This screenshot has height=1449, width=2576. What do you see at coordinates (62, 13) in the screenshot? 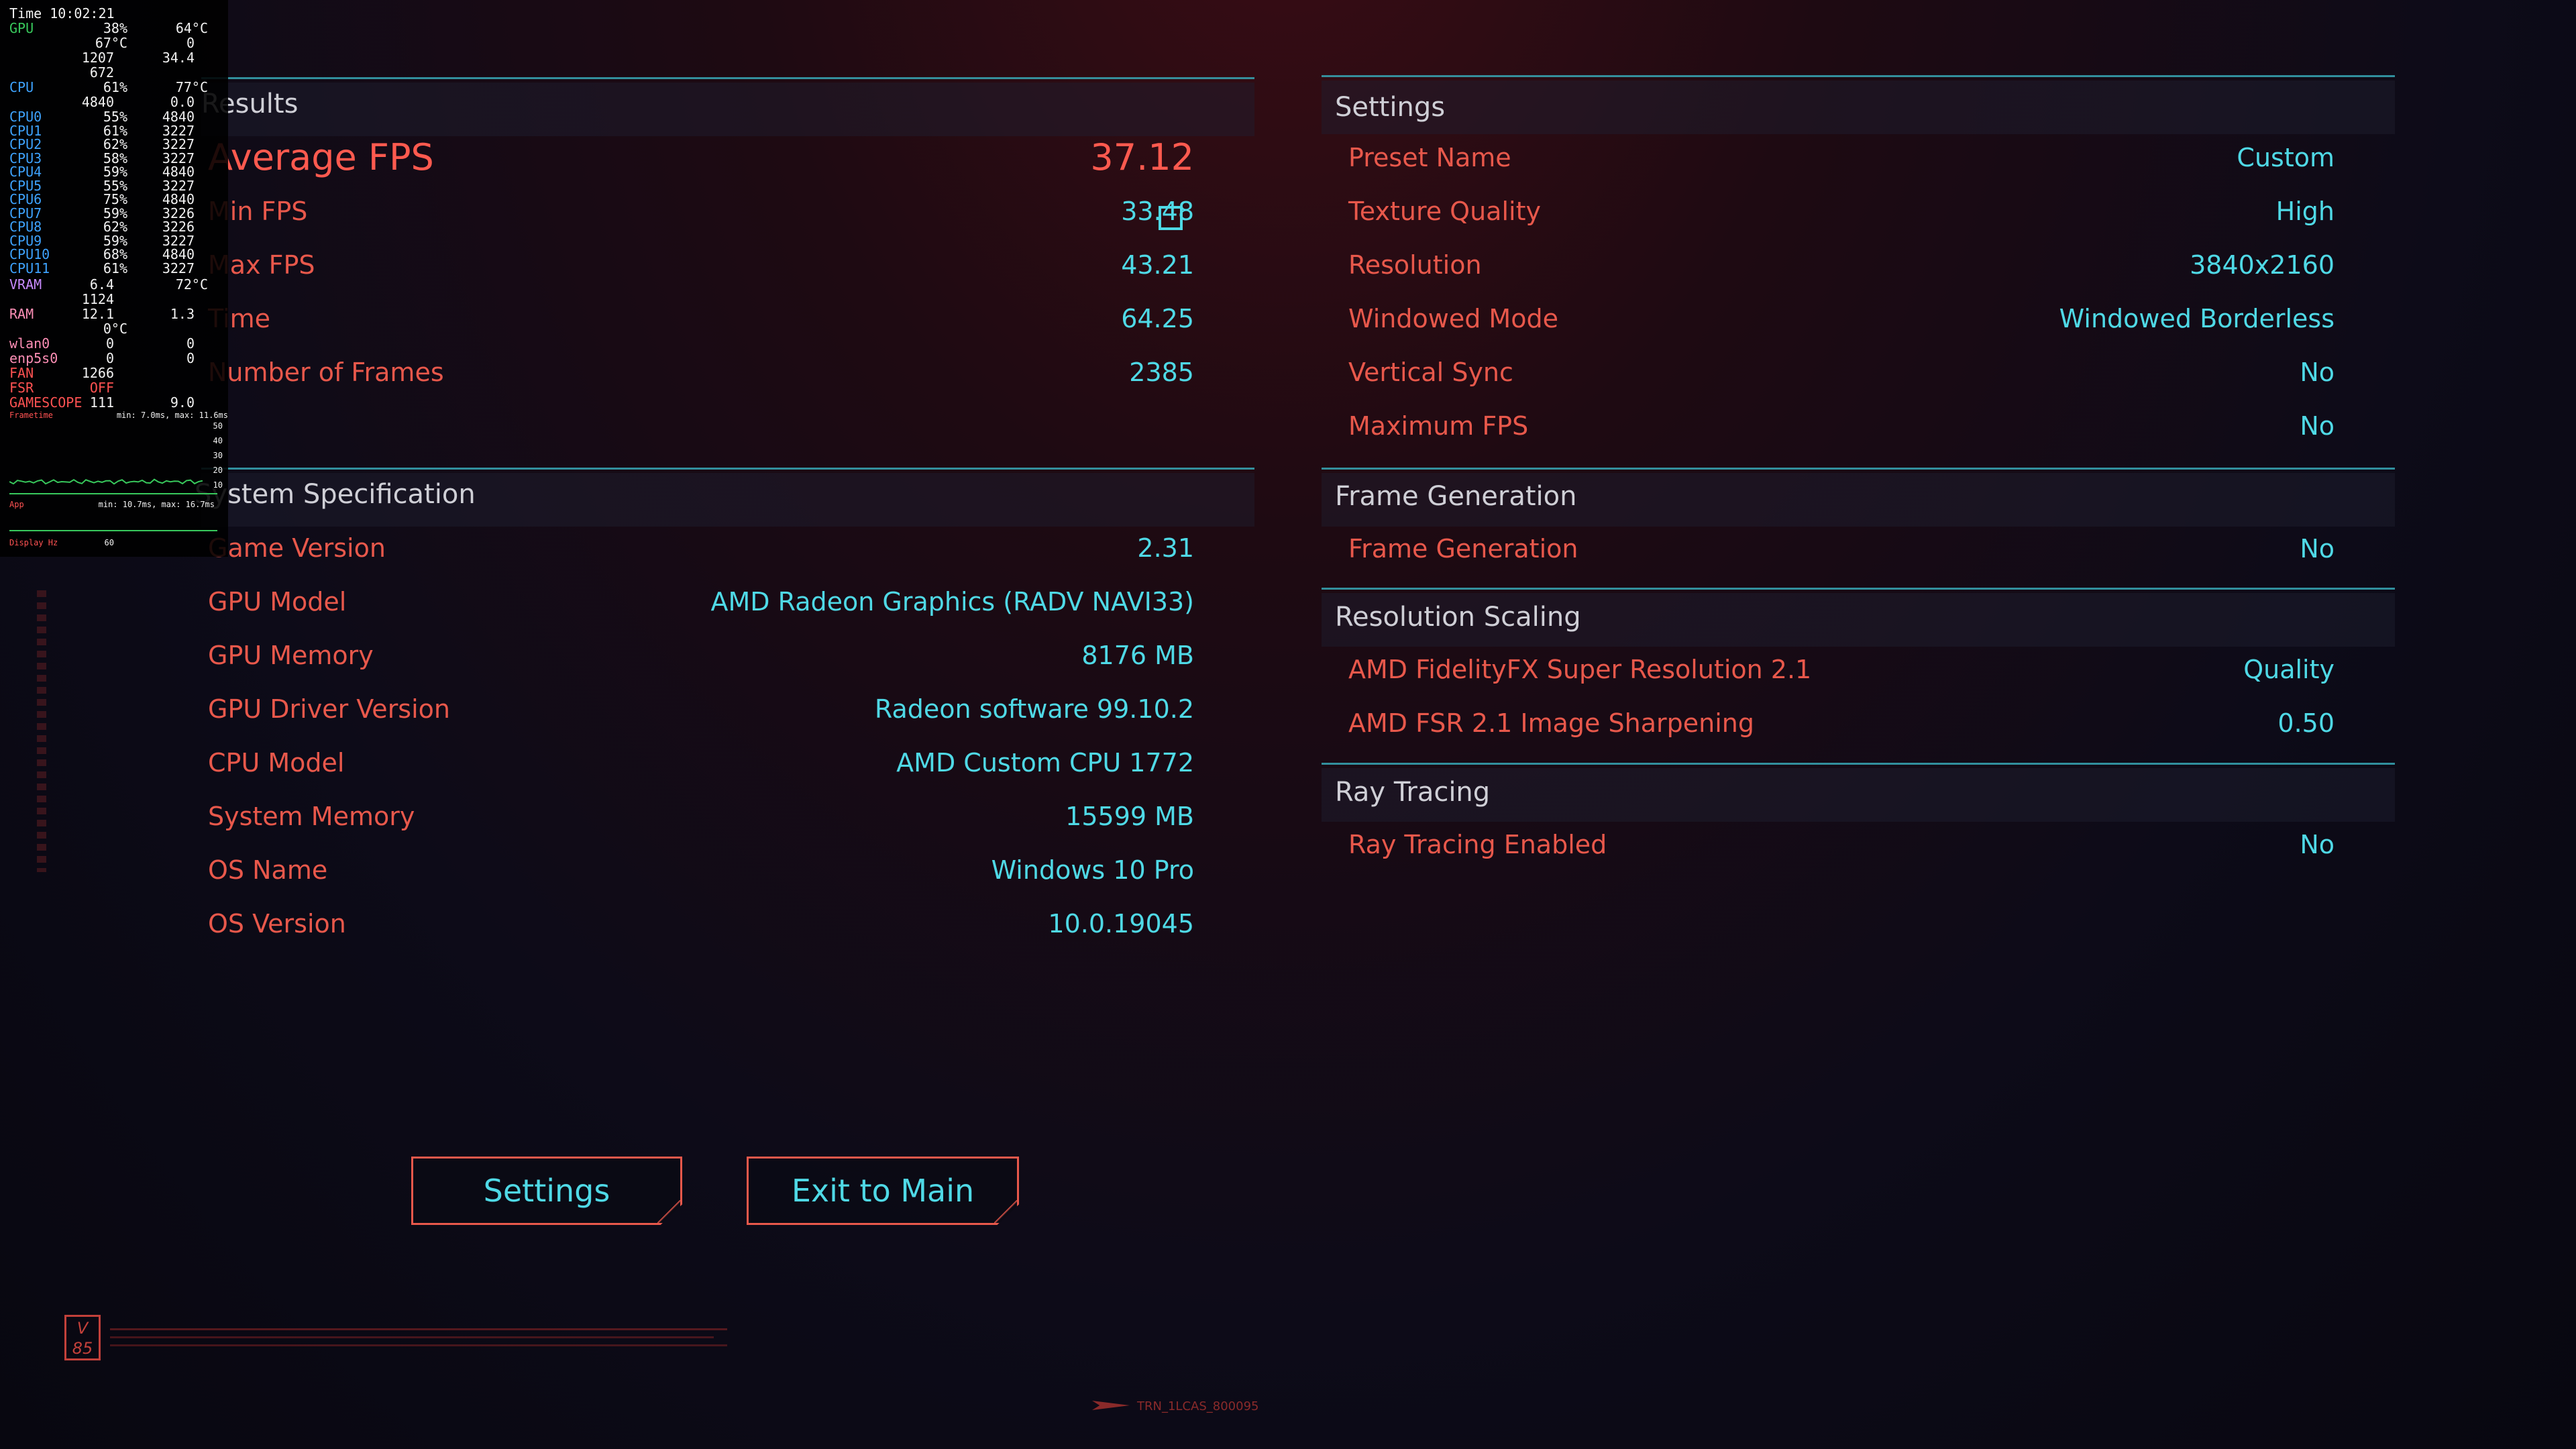
I see `overlay-time: Time 10:02:21` at bounding box center [62, 13].